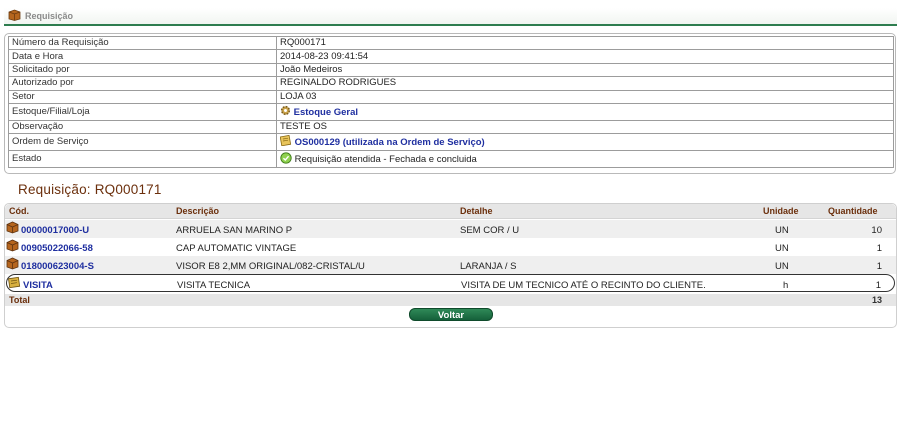 The image size is (900, 428). I want to click on total-label: Total, so click(19, 300).